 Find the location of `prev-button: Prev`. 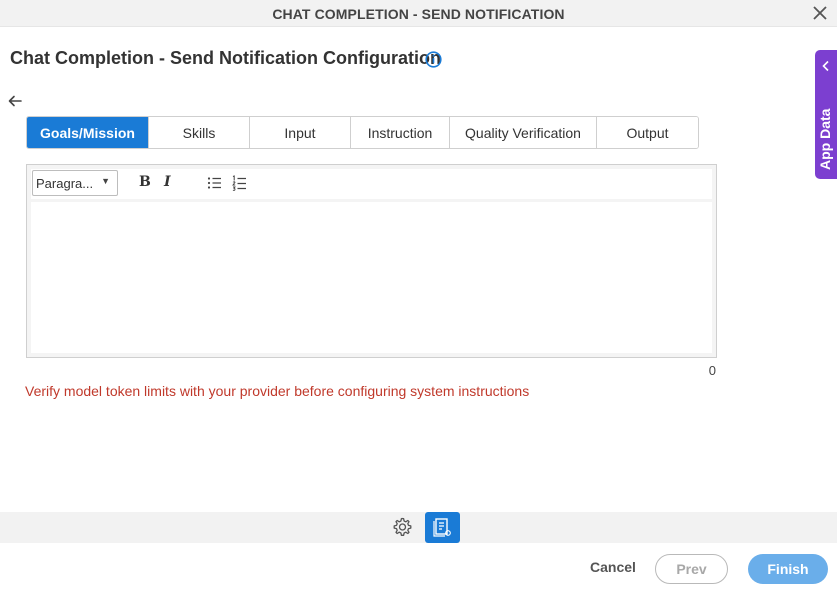

prev-button: Prev is located at coordinates (691, 569).